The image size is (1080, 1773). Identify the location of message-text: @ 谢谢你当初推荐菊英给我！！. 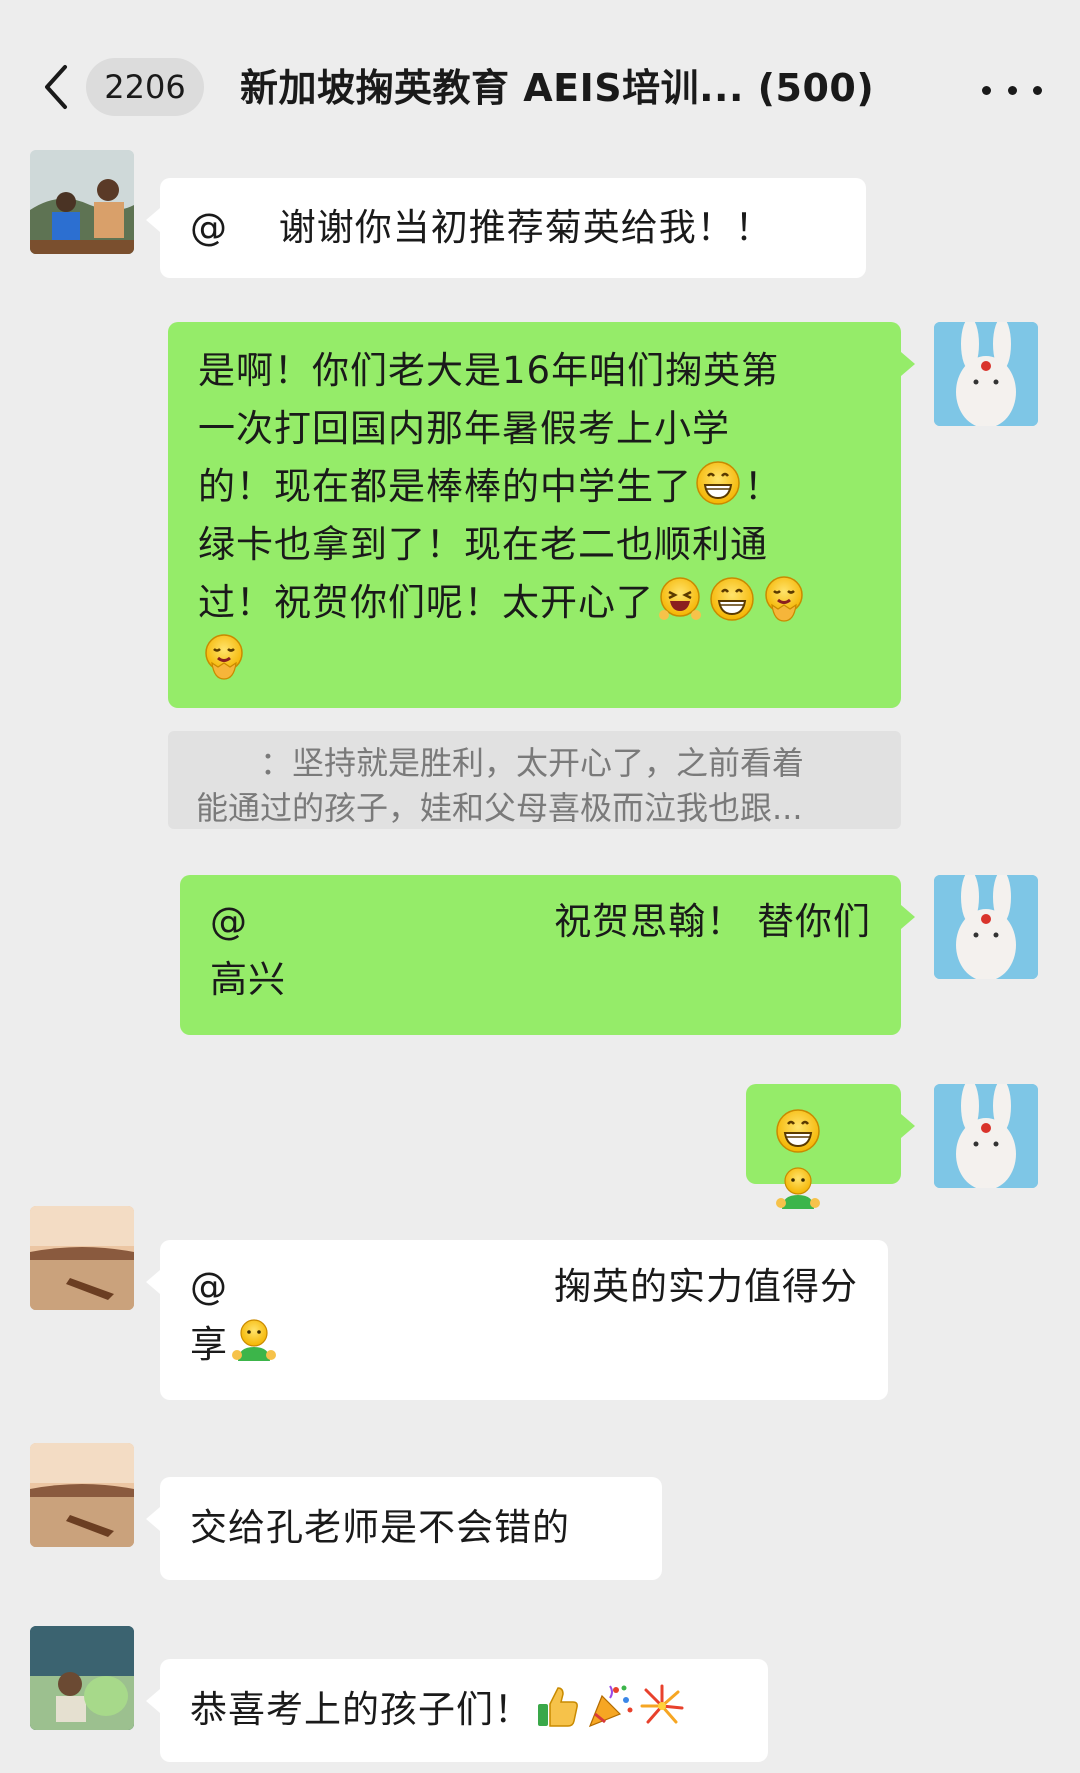
(481, 227).